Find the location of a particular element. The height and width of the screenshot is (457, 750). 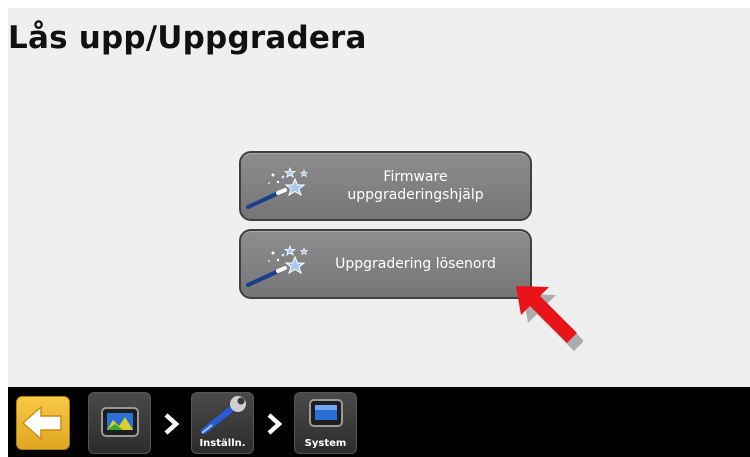

back-arrow-icon is located at coordinates (41, 423).